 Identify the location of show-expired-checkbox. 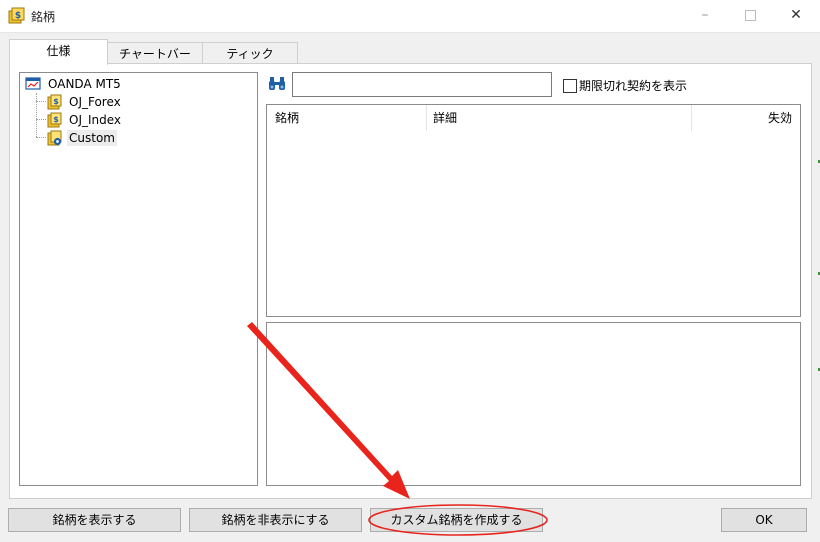
(570, 86).